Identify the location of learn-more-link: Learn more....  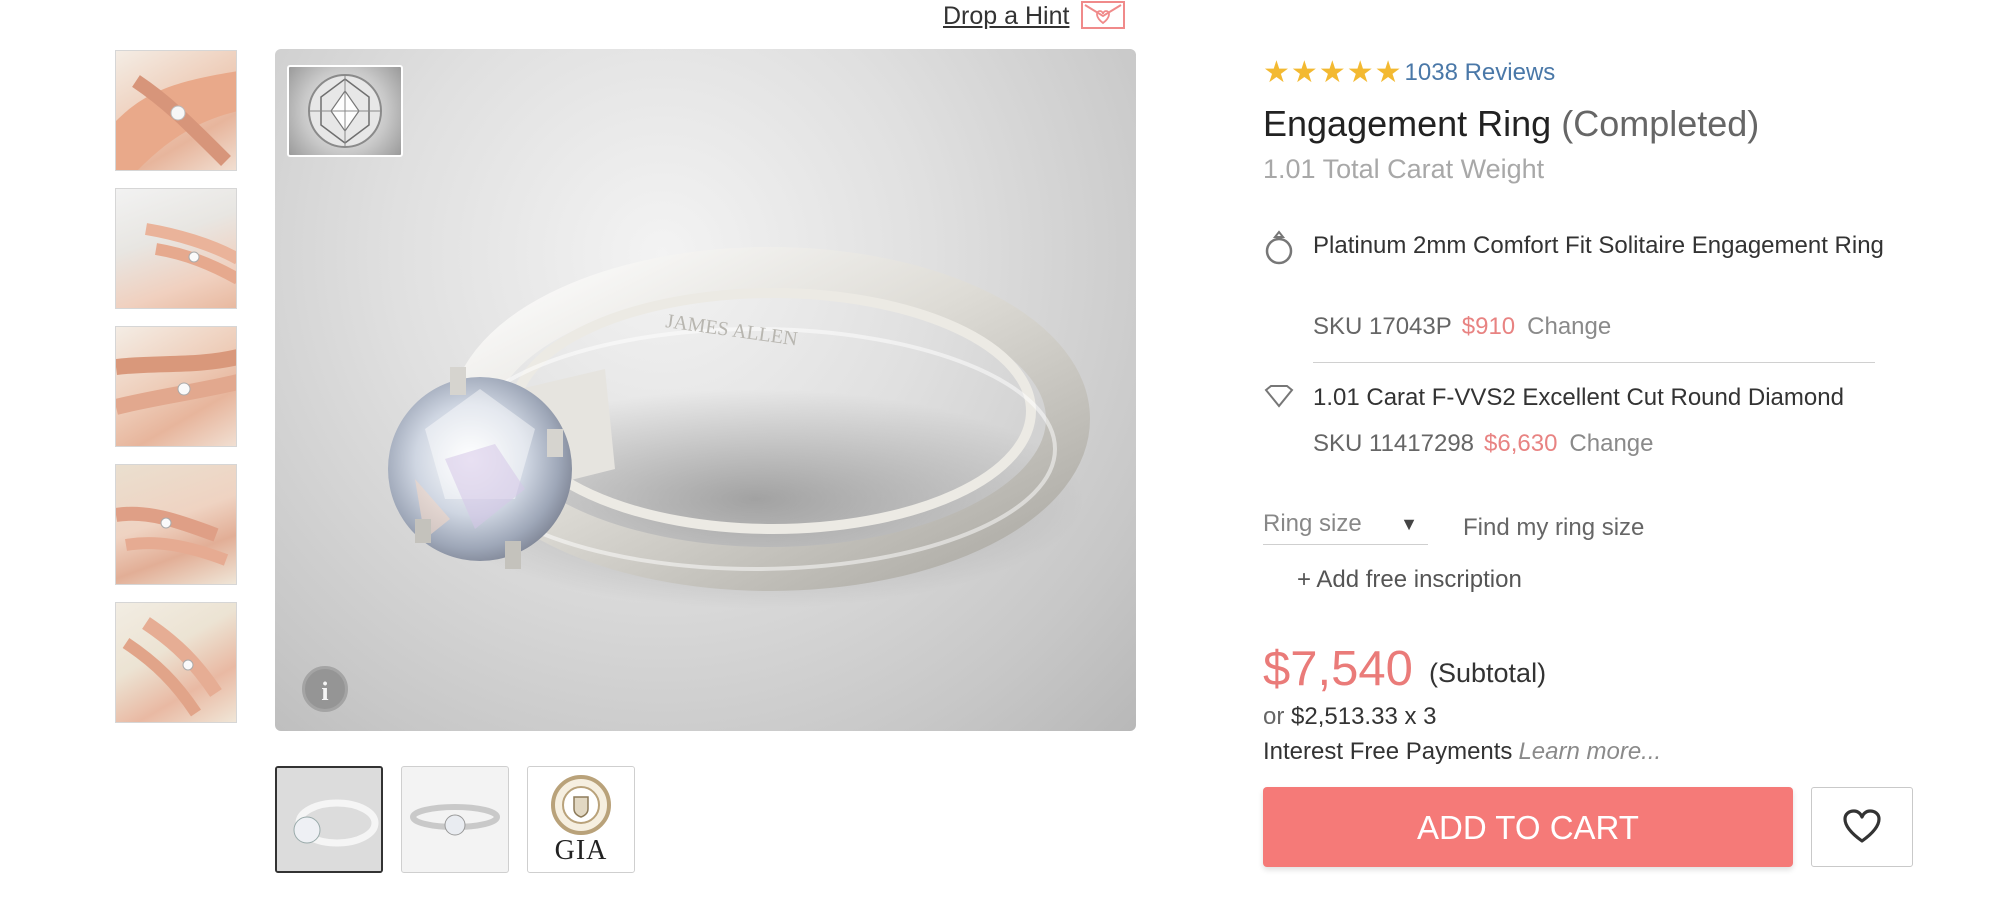
(1589, 751).